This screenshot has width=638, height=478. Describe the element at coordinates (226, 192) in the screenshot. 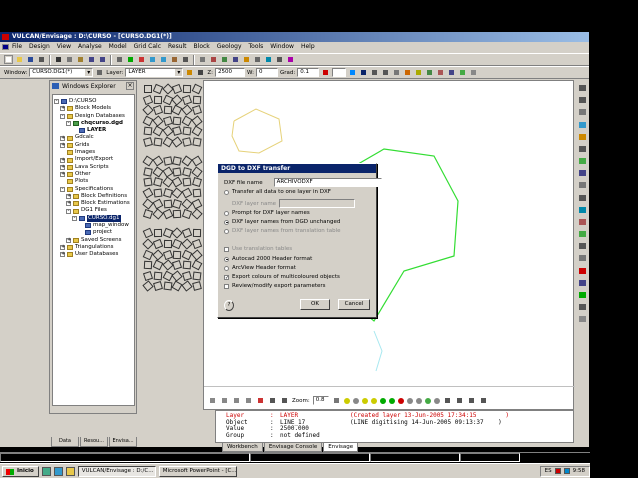

I see `radio-one-layer` at that location.